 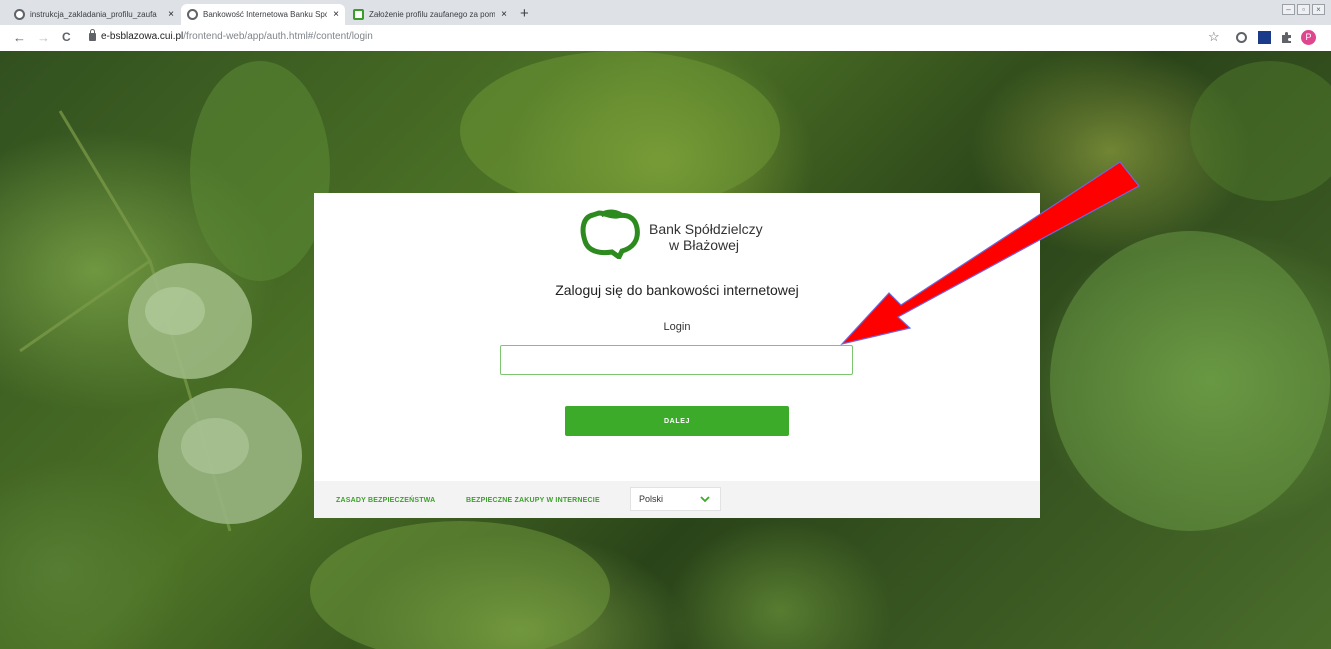 What do you see at coordinates (704, 245) in the screenshot?
I see `bank-name-line2: w Błażowej` at bounding box center [704, 245].